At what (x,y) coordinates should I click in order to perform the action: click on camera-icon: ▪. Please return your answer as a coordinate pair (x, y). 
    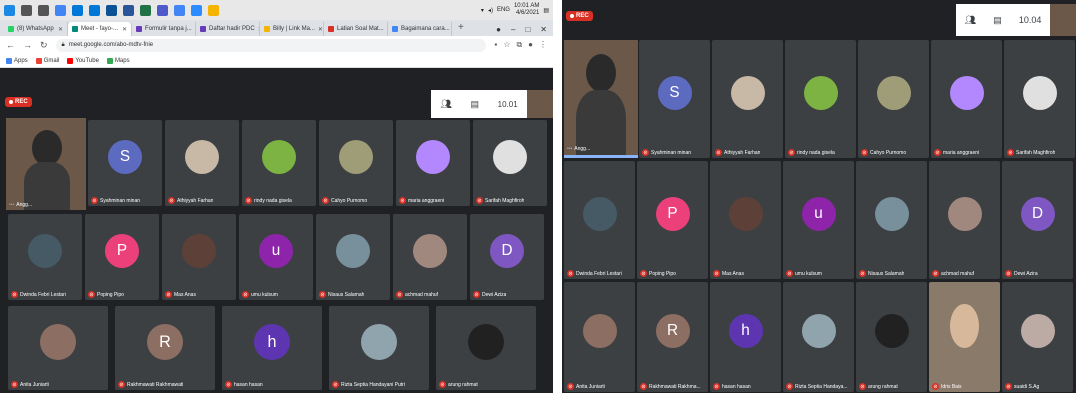
    Looking at the image, I should click on (495, 45).